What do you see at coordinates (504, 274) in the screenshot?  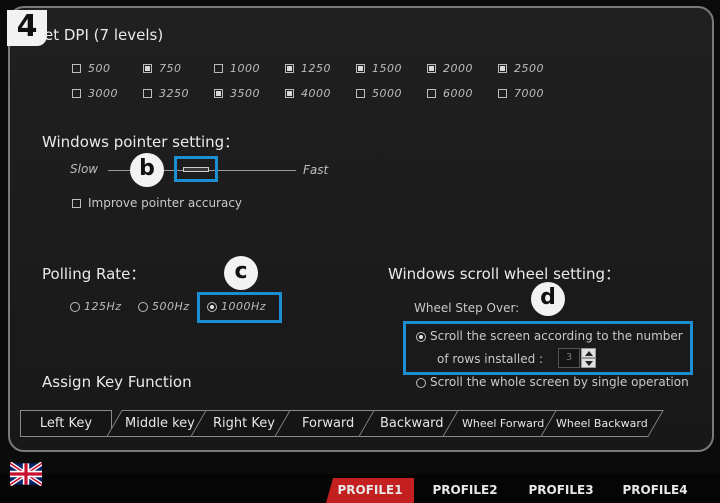 I see `scroll-heading: Windows scroll wheel setting：` at bounding box center [504, 274].